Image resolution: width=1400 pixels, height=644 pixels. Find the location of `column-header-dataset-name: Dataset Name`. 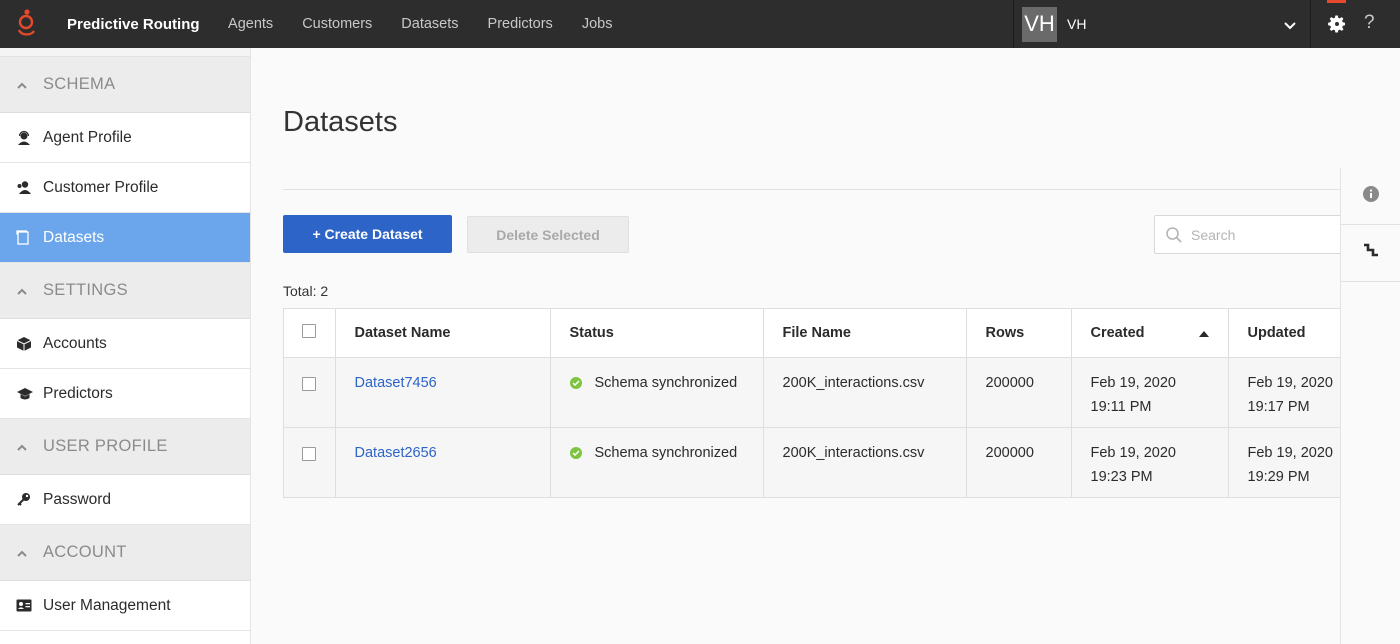

column-header-dataset-name: Dataset Name is located at coordinates (443, 333).